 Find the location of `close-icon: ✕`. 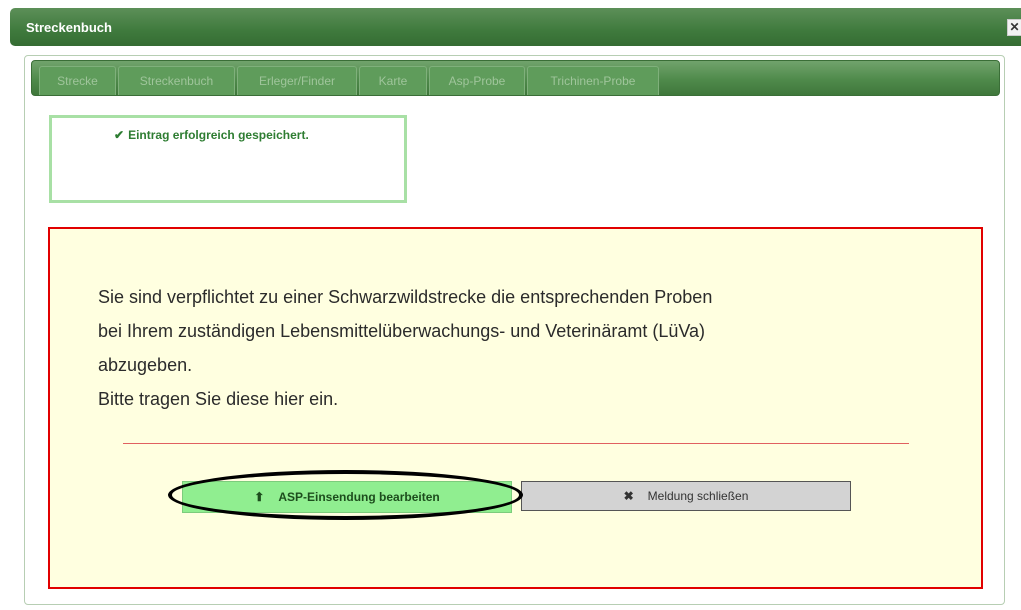

close-icon: ✕ is located at coordinates (1014, 27).